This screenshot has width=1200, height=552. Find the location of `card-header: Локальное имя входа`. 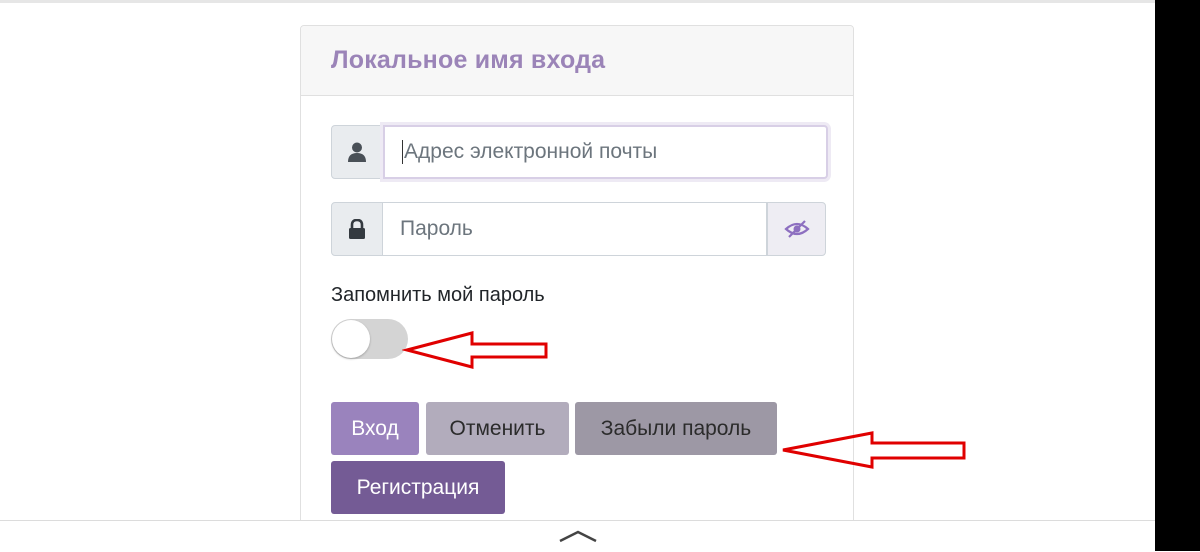

card-header: Локальное имя входа is located at coordinates (577, 61).